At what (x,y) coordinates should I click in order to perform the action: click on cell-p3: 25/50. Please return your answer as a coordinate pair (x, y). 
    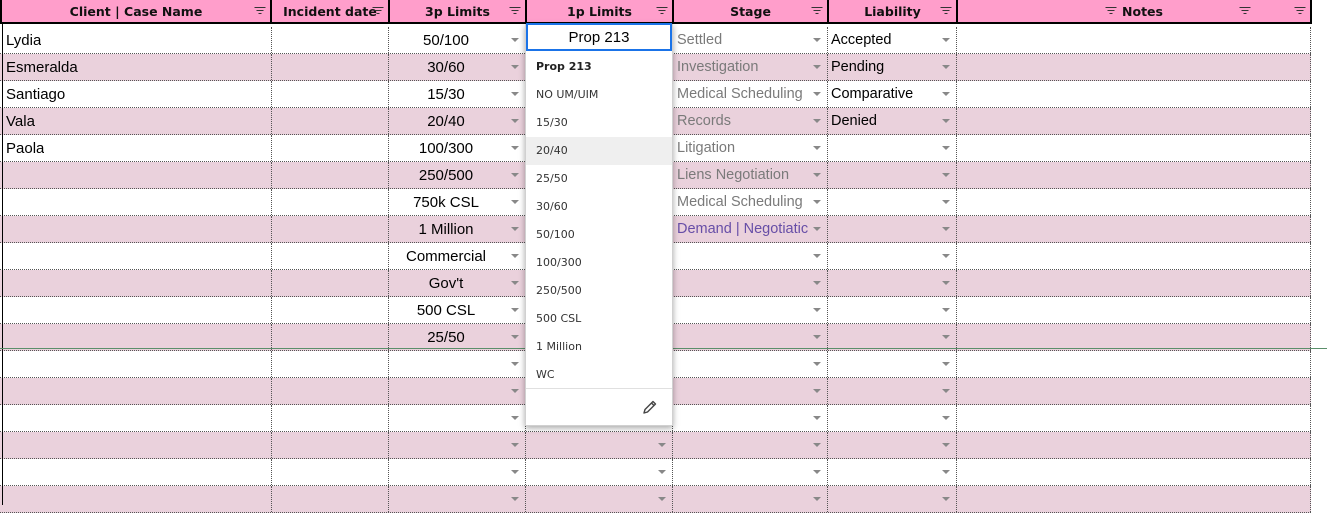
    Looking at the image, I should click on (457, 337).